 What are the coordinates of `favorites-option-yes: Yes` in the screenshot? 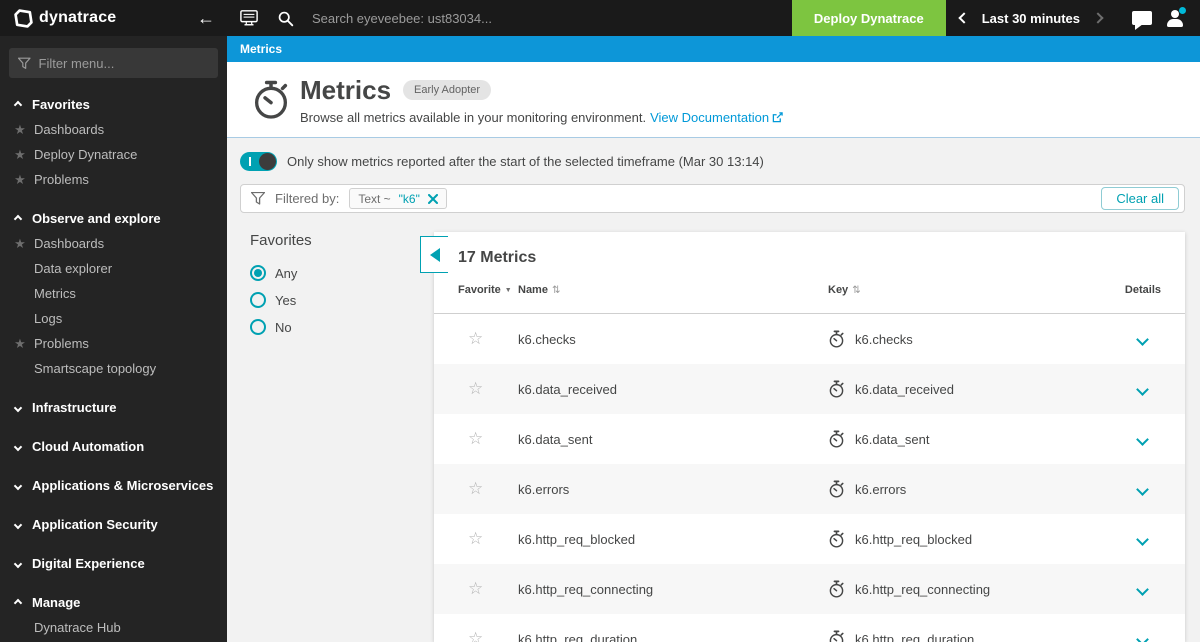 It's located at (342, 300).